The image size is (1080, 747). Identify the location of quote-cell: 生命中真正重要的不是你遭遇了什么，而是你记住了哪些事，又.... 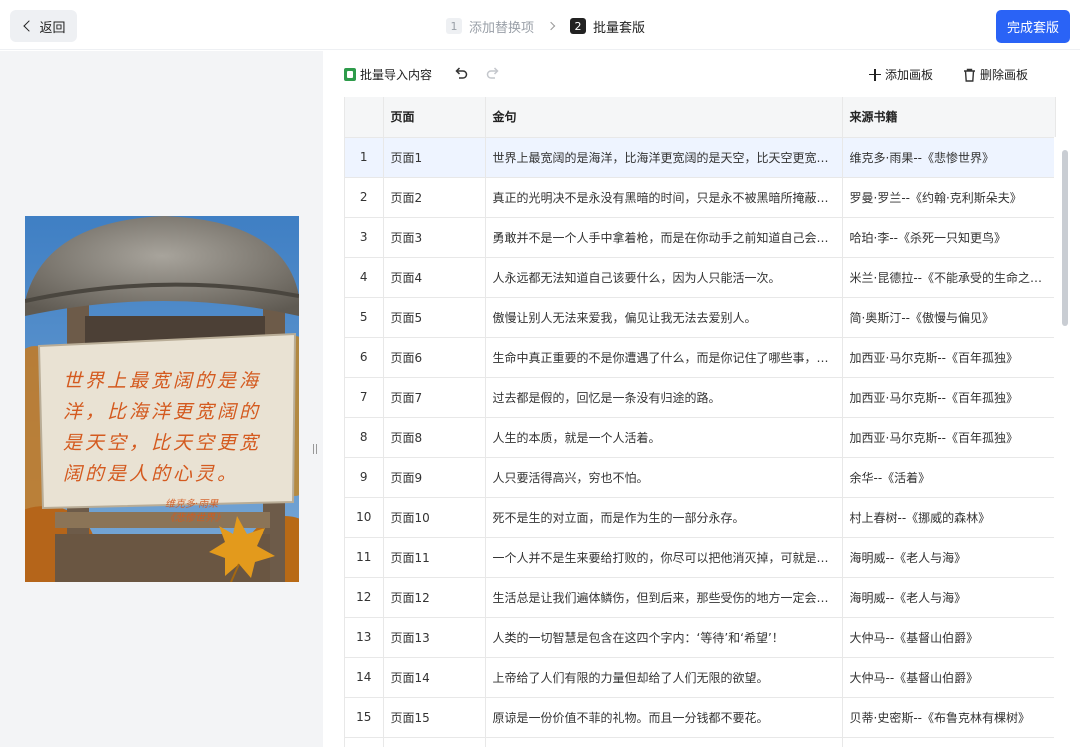
(664, 357).